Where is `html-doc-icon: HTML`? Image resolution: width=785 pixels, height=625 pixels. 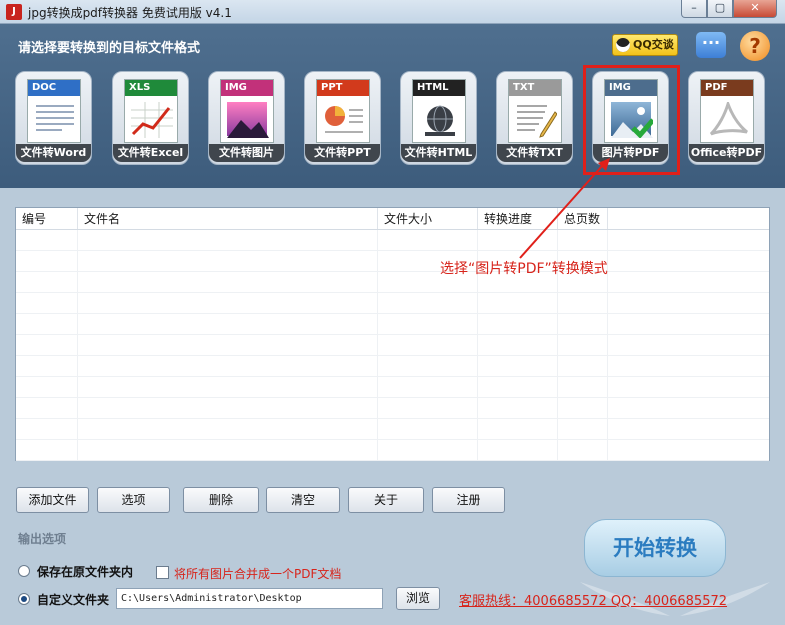 html-doc-icon: HTML is located at coordinates (439, 111).